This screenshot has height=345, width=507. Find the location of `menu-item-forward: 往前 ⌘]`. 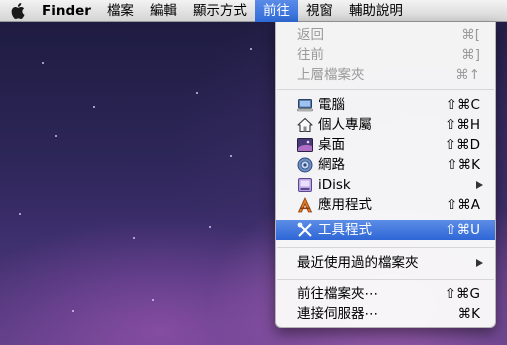

menu-item-forward: 往前 ⌘] is located at coordinates (385, 55).